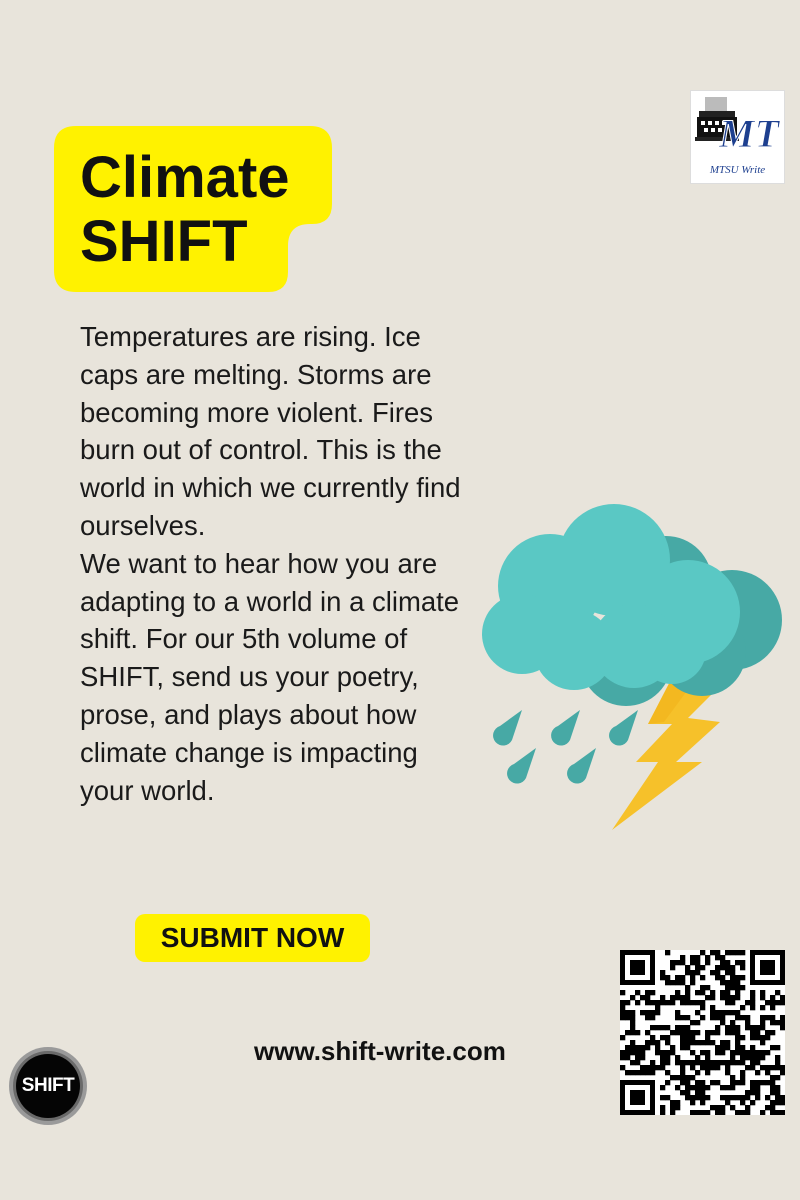 The image size is (800, 1200). I want to click on title-block: Climate SHIFT, so click(194, 209).